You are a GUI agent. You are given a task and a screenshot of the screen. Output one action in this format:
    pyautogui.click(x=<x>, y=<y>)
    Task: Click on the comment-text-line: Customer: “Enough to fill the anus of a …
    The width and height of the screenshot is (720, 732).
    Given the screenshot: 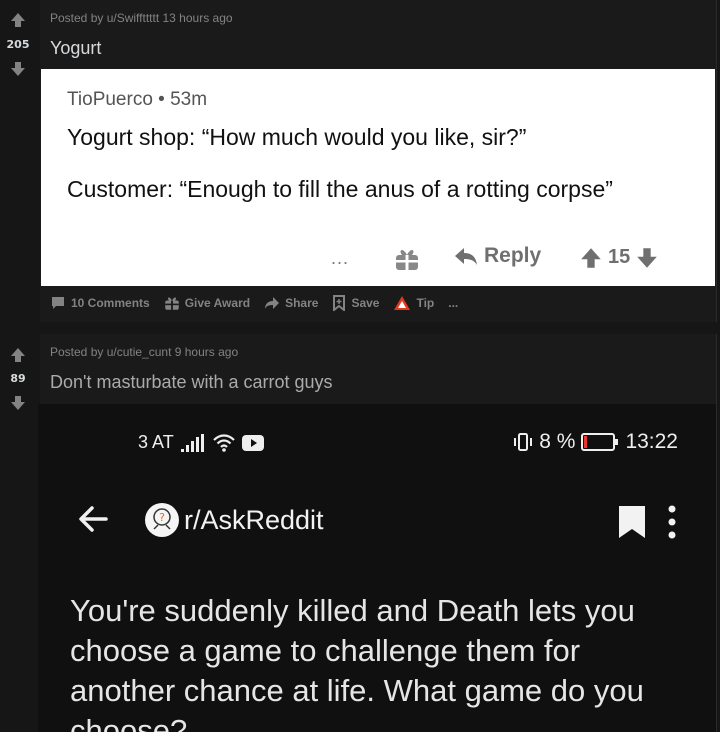 What is the action you would take?
    pyautogui.click(x=340, y=189)
    